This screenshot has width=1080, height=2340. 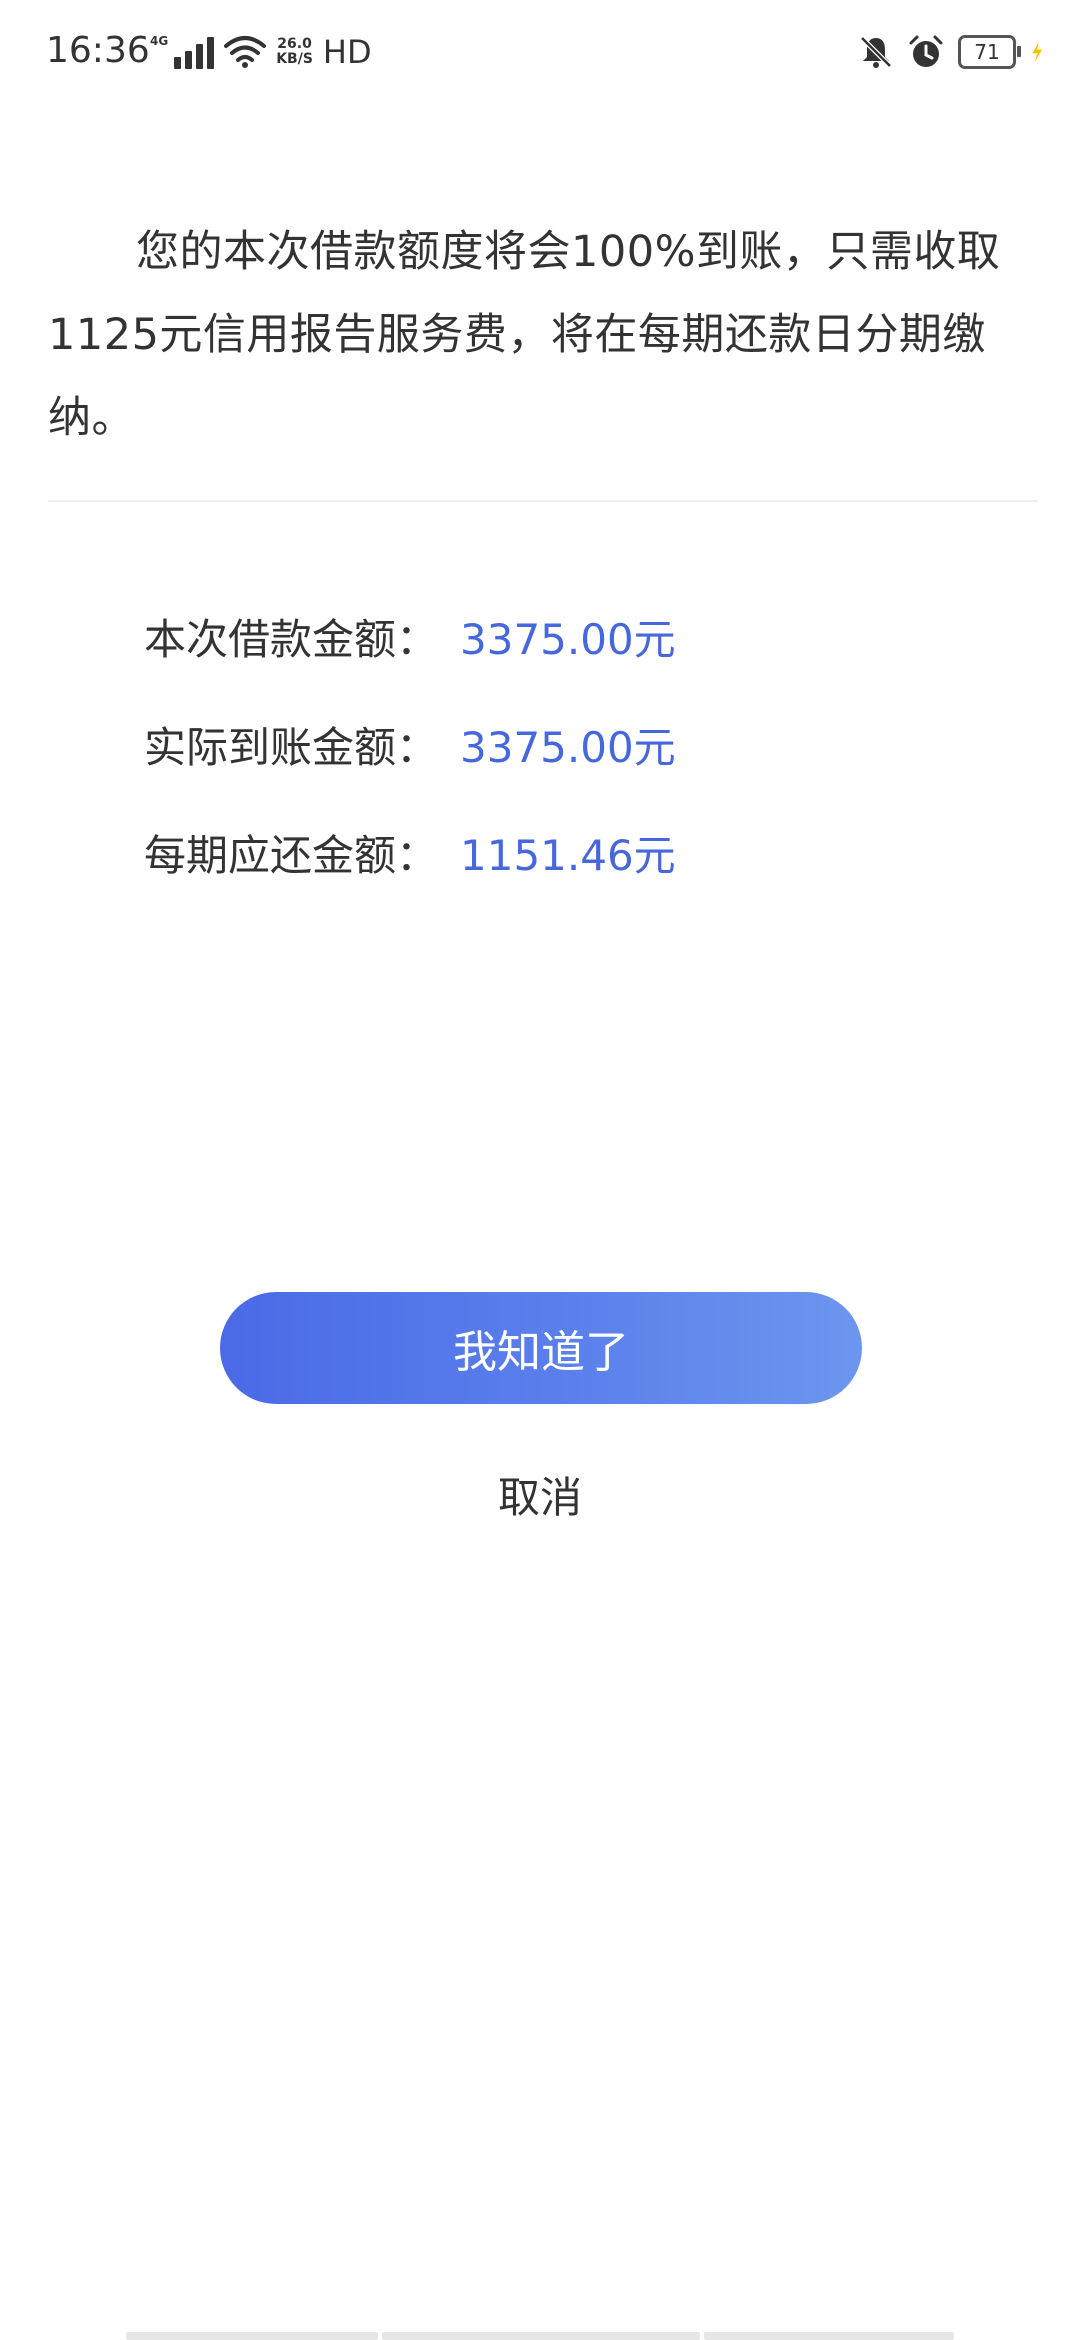 I want to click on battery-icon: 71, so click(x=989, y=52).